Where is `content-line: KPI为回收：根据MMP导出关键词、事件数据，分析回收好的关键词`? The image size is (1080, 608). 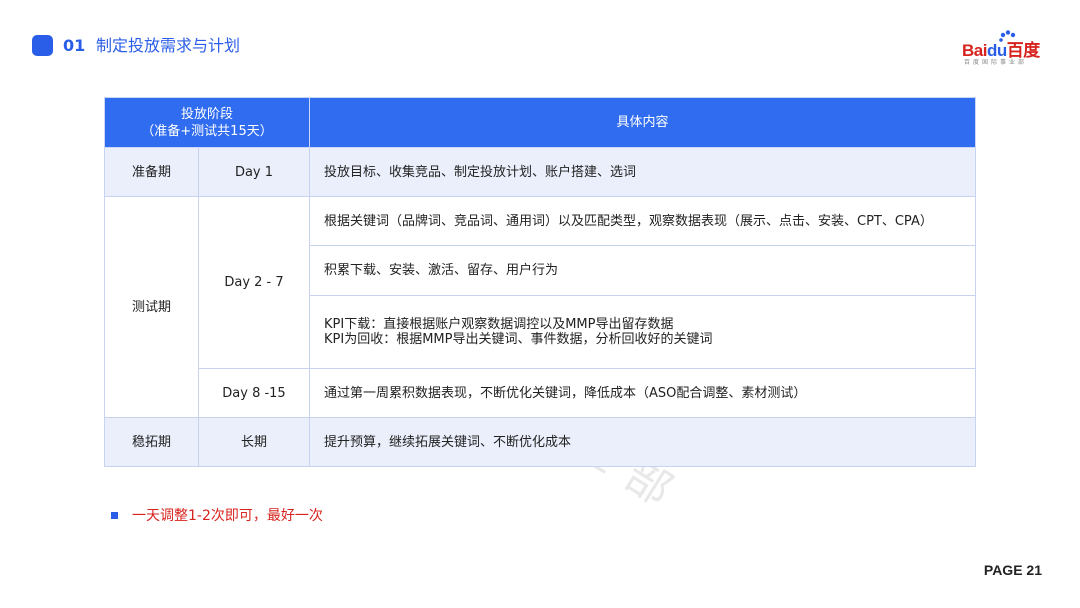 content-line: KPI为回收：根据MMP导出关键词、事件数据，分析回收好的关键词 is located at coordinates (518, 339).